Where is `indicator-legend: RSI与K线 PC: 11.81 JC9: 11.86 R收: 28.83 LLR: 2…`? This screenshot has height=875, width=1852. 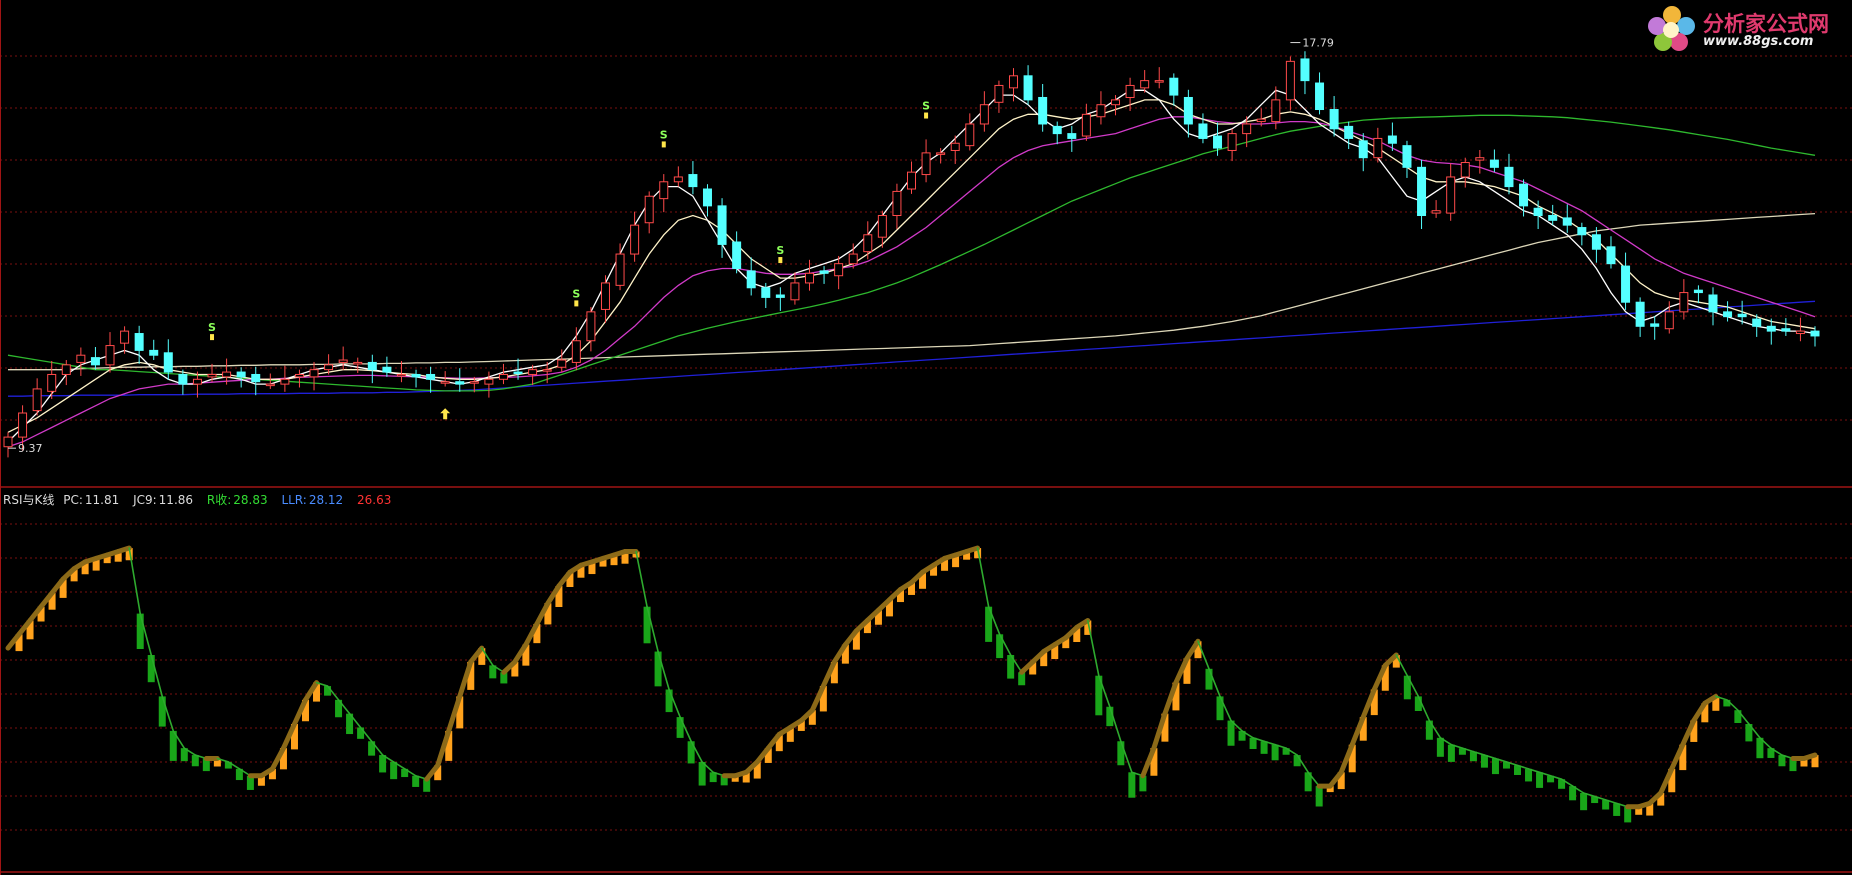 indicator-legend: RSI与K线 PC: 11.81 JC9: 11.86 R收: 28.83 LLR: 2… is located at coordinates (202, 499).